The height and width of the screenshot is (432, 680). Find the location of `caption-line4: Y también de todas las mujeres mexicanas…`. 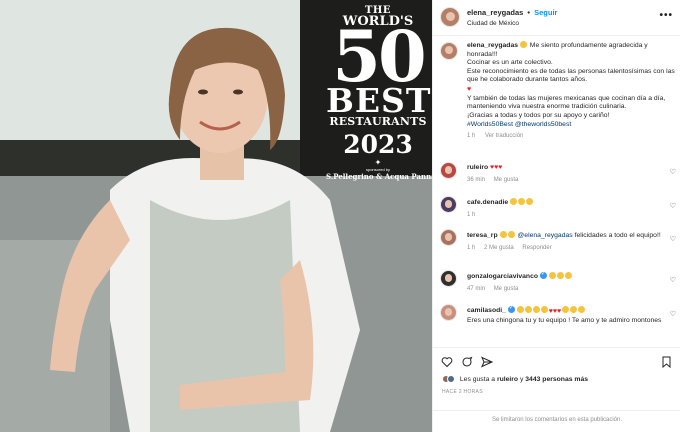

caption-line4: Y también de todas las mujeres mexicanas… is located at coordinates (566, 102).